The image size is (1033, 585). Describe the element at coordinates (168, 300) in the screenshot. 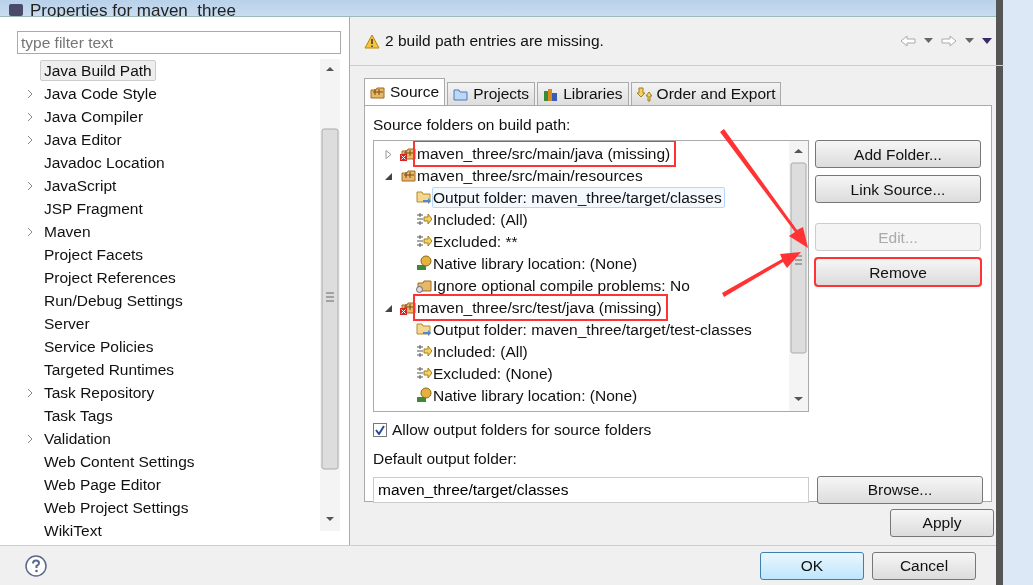

I see `sidebar-item: Run/Debug Settings` at that location.